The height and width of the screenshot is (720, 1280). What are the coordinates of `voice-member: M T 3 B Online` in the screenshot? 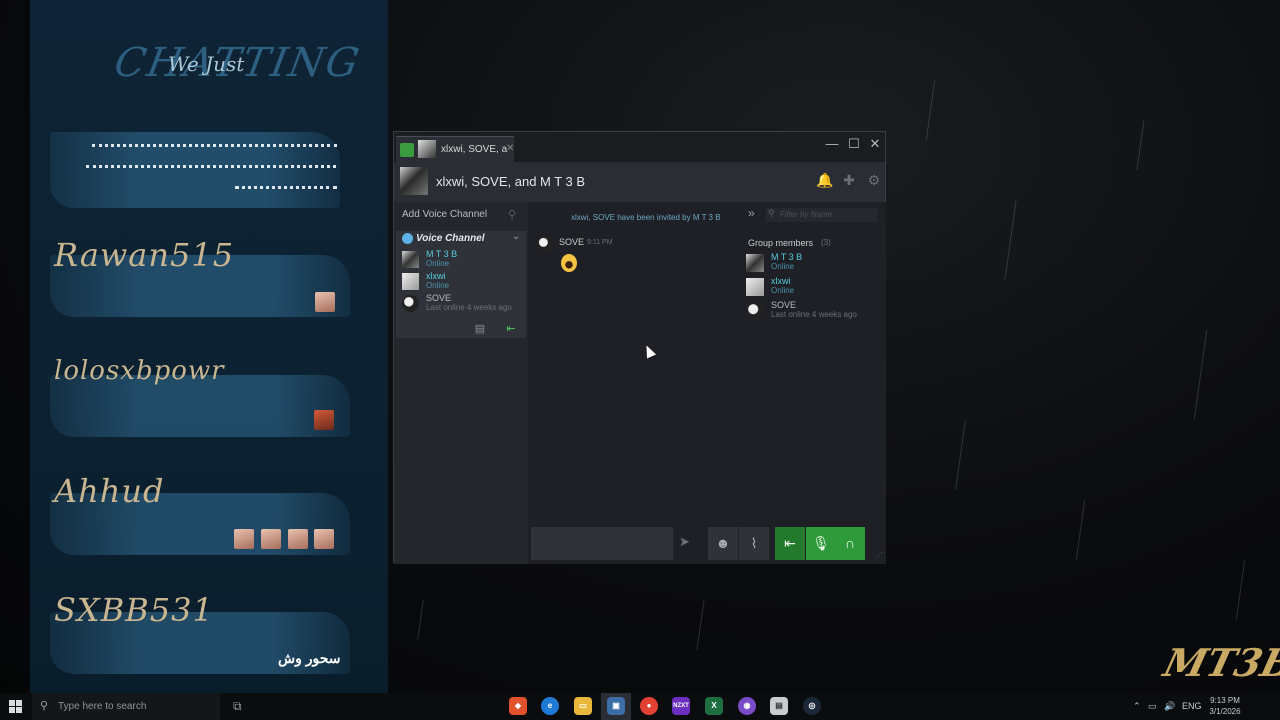 It's located at (464, 260).